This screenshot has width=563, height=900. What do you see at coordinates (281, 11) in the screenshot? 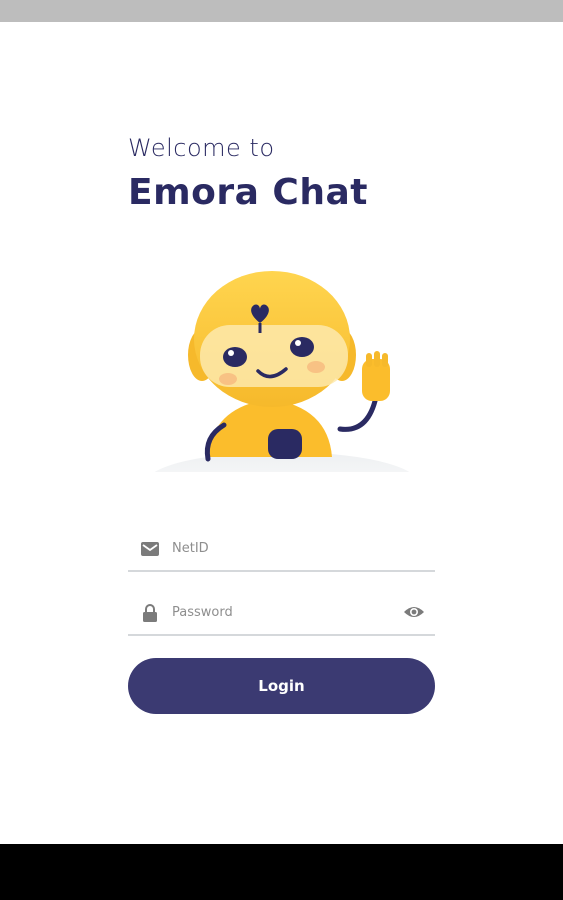
I see `status-bar` at bounding box center [281, 11].